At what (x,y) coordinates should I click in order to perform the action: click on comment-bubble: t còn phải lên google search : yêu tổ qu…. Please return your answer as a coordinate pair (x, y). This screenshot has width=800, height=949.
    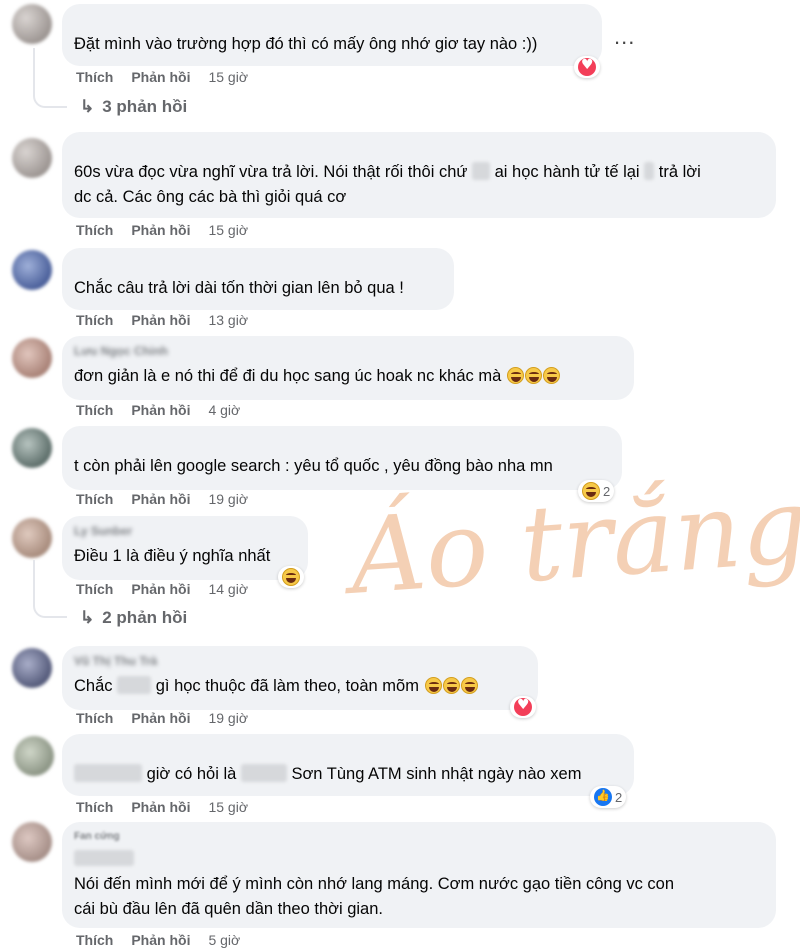
    Looking at the image, I should click on (342, 458).